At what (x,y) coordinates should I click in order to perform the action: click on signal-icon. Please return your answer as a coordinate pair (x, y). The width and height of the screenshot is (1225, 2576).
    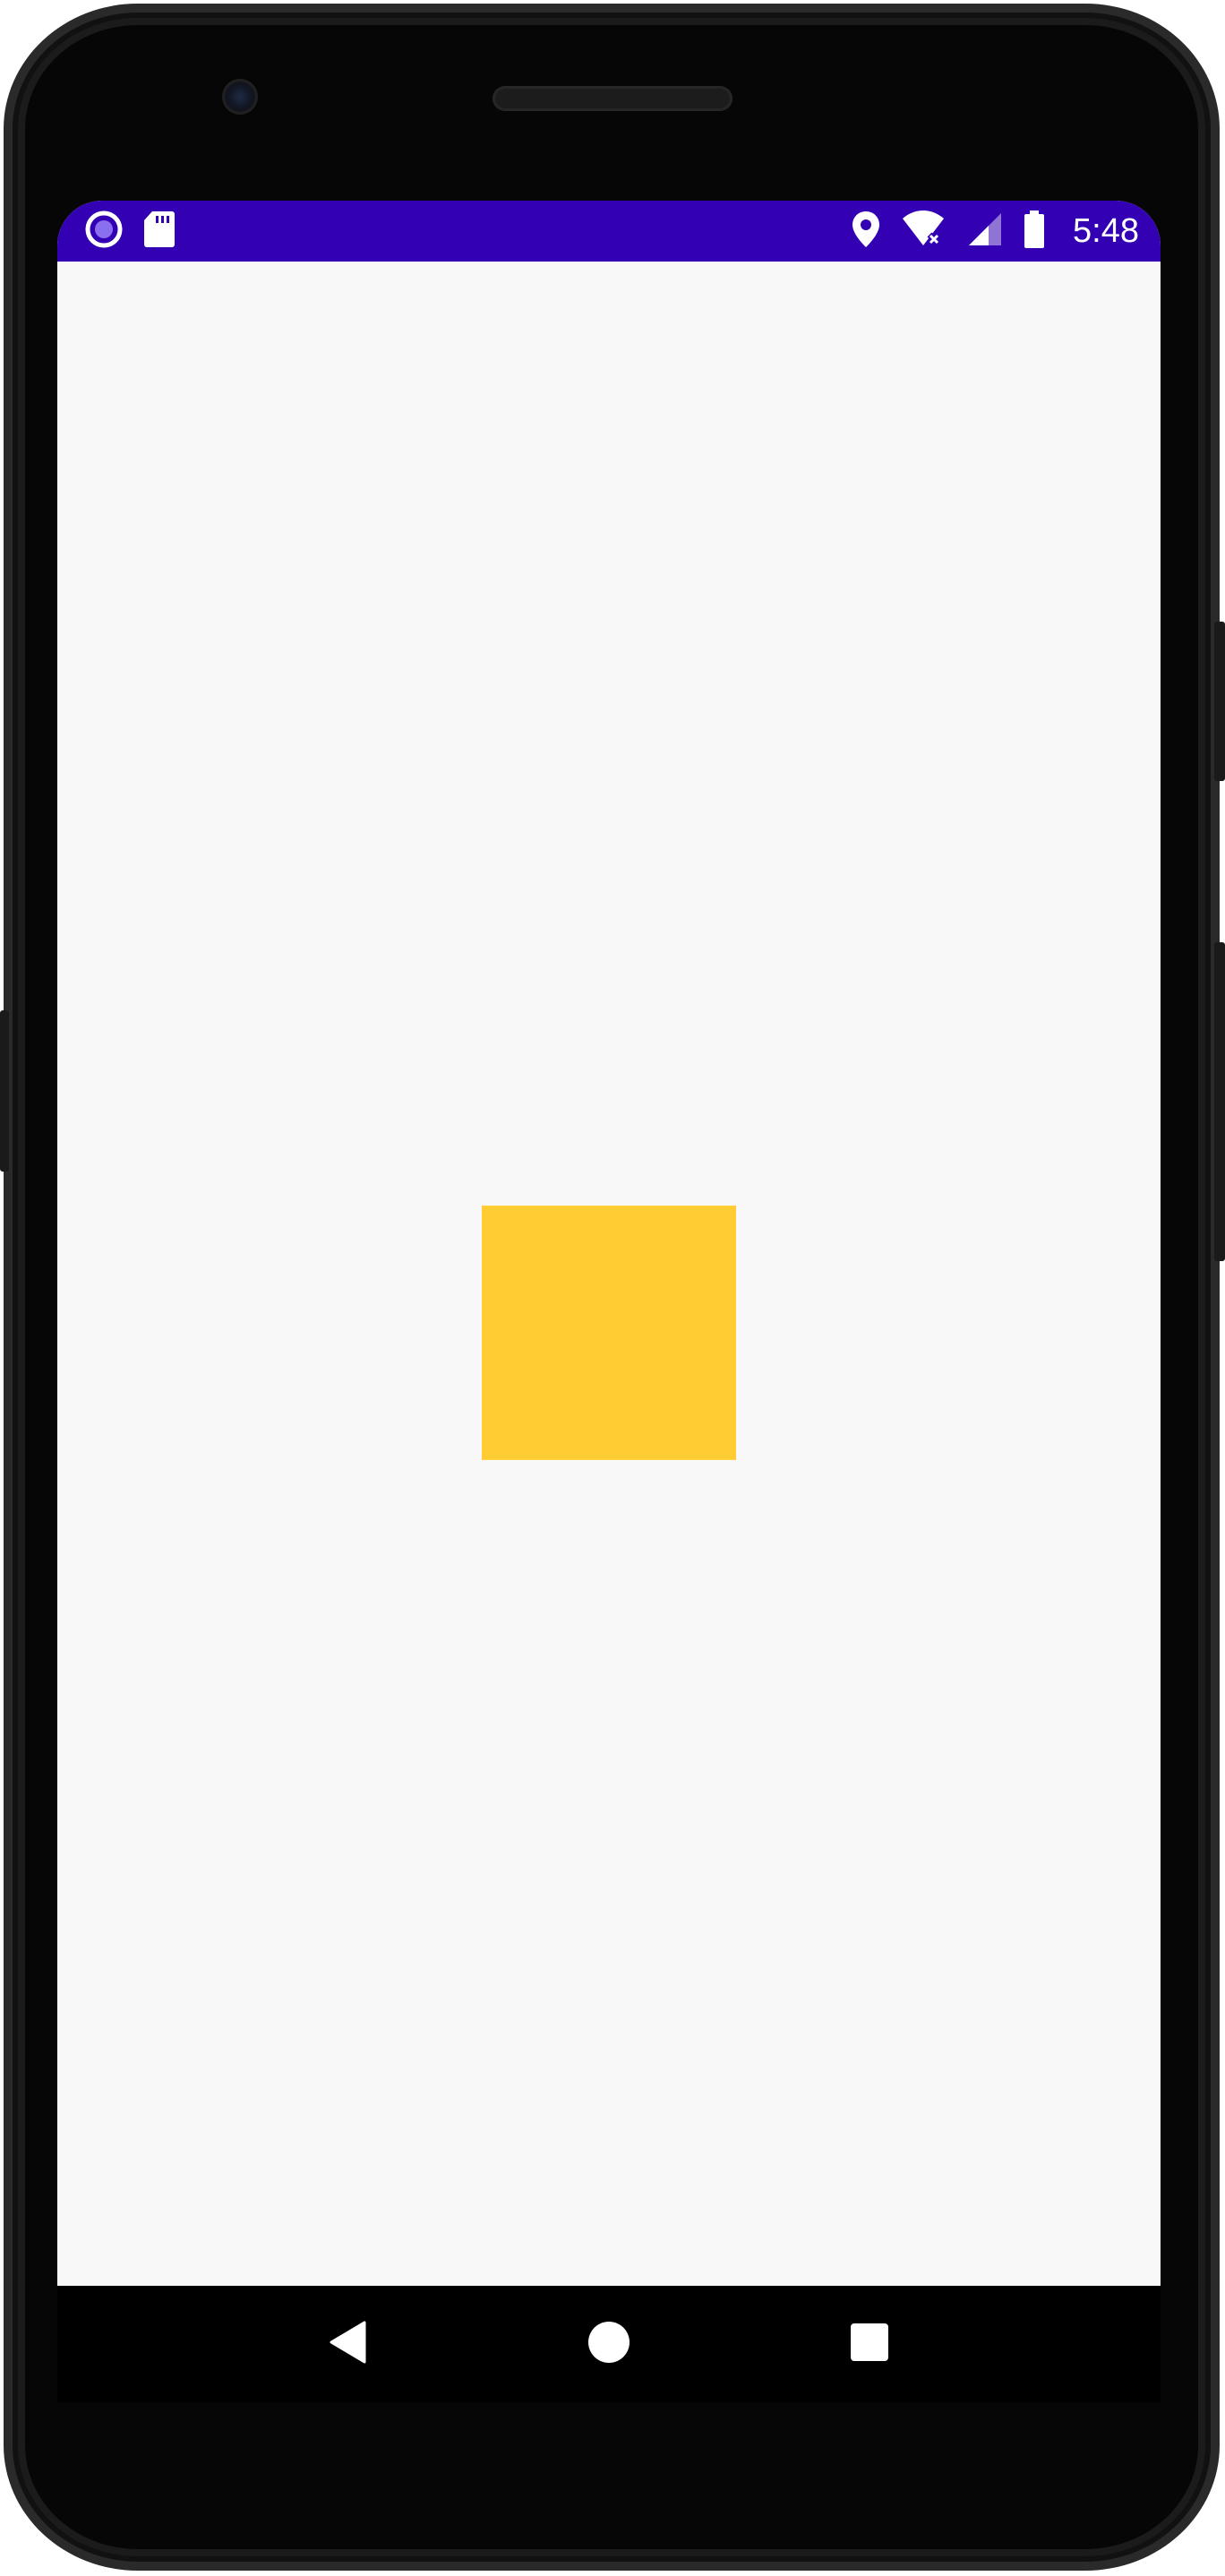
    Looking at the image, I should click on (984, 231).